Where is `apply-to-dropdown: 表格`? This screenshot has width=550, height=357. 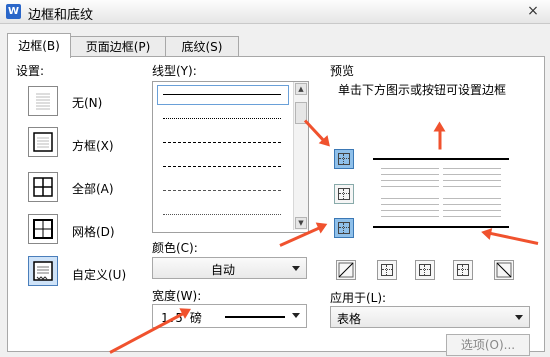
apply-to-dropdown: 表格 is located at coordinates (430, 317).